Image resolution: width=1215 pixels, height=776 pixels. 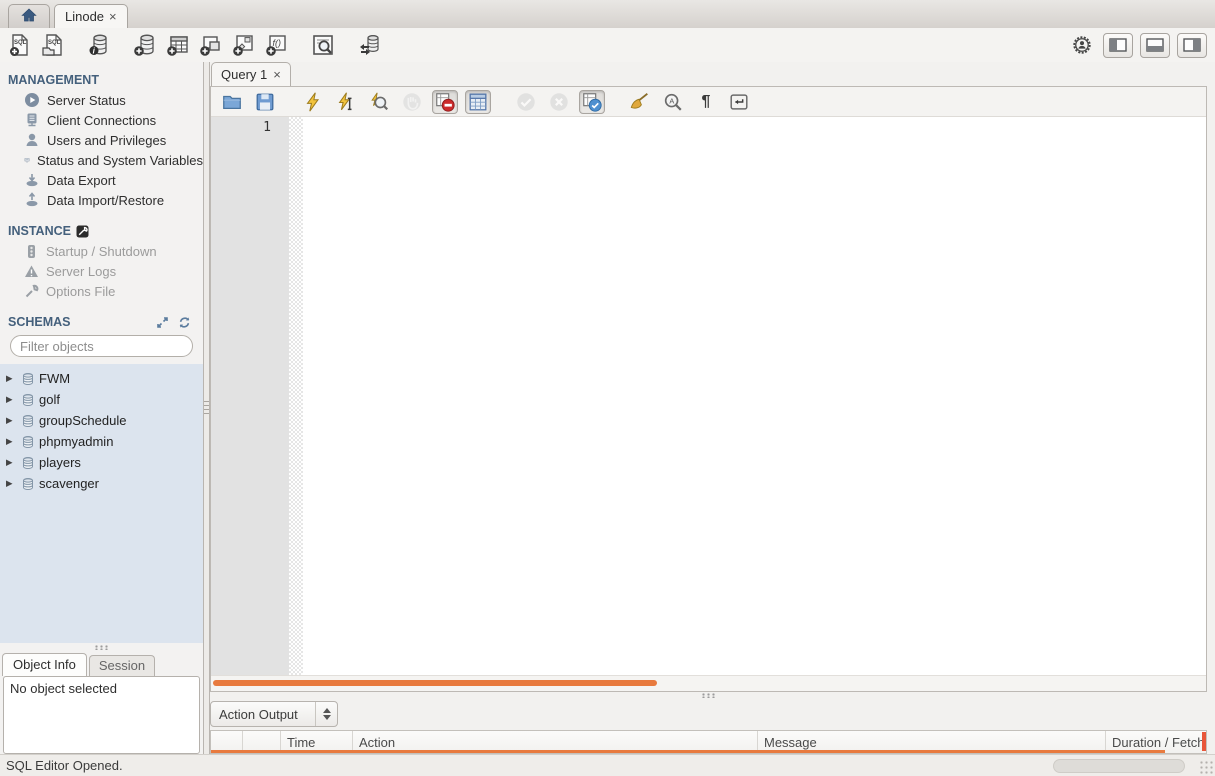 What do you see at coordinates (32, 290) in the screenshot?
I see `options-file-icon` at bounding box center [32, 290].